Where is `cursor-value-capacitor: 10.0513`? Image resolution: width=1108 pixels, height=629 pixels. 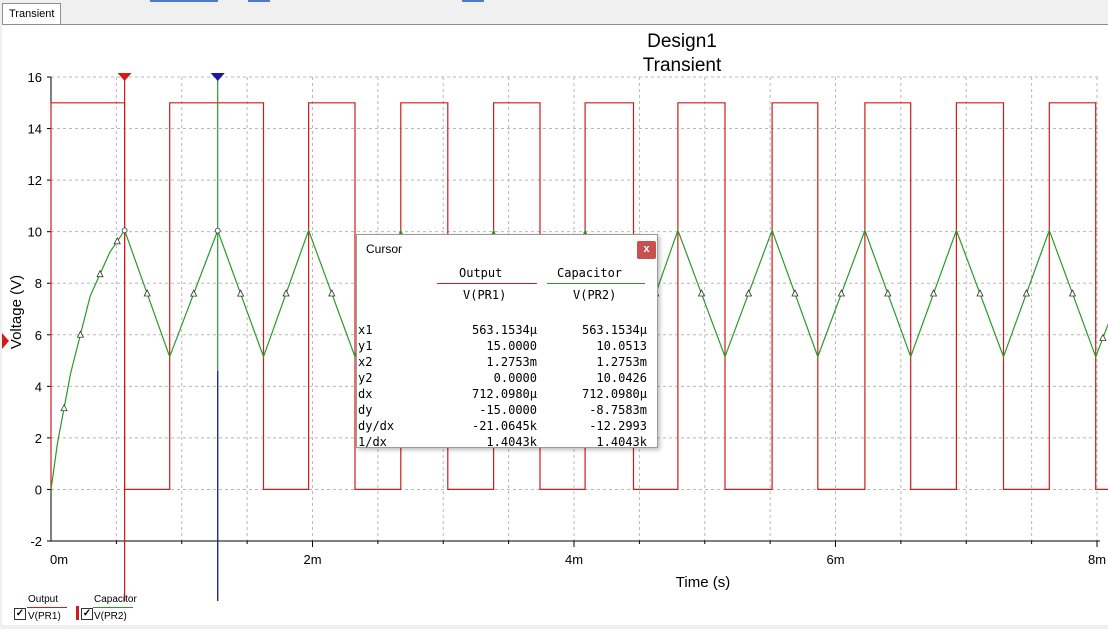 cursor-value-capacitor: 10.0513 is located at coordinates (621, 346).